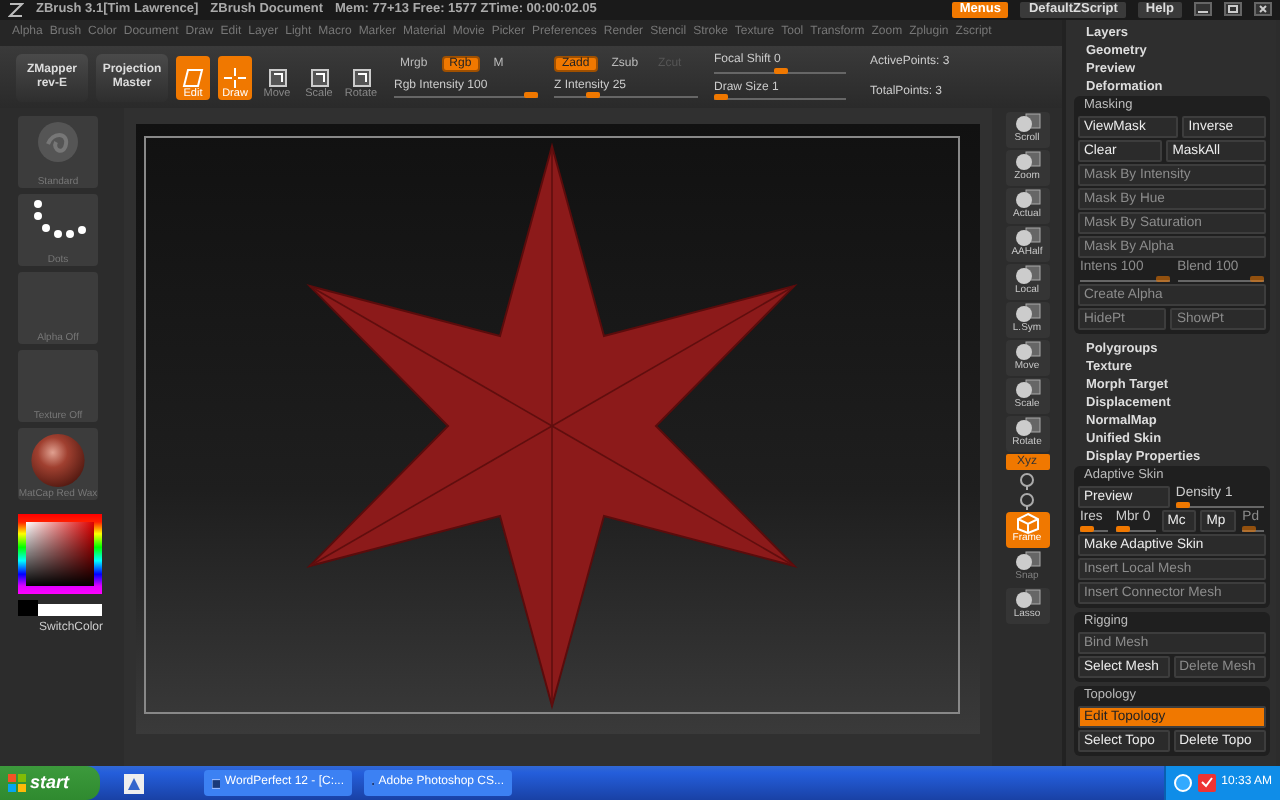 The height and width of the screenshot is (800, 1280). I want to click on windows-flag-icon, so click(17, 783).